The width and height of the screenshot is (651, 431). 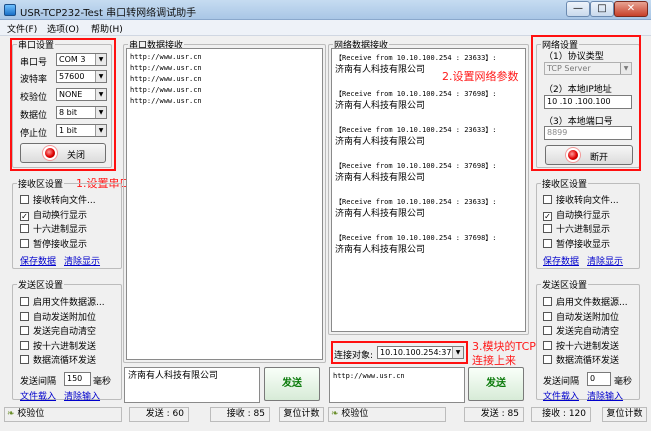 I want to click on status-sent-left: 发送 : 60, so click(x=159, y=414).